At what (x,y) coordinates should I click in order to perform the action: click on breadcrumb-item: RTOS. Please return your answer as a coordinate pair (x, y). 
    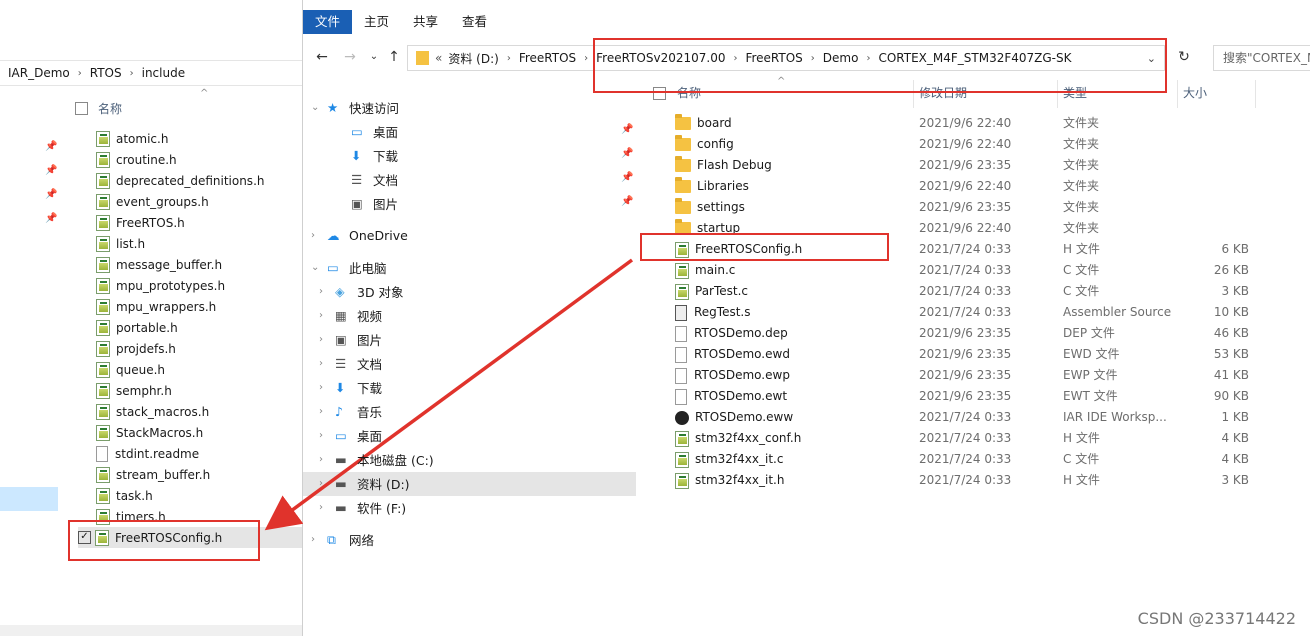
    Looking at the image, I should click on (106, 73).